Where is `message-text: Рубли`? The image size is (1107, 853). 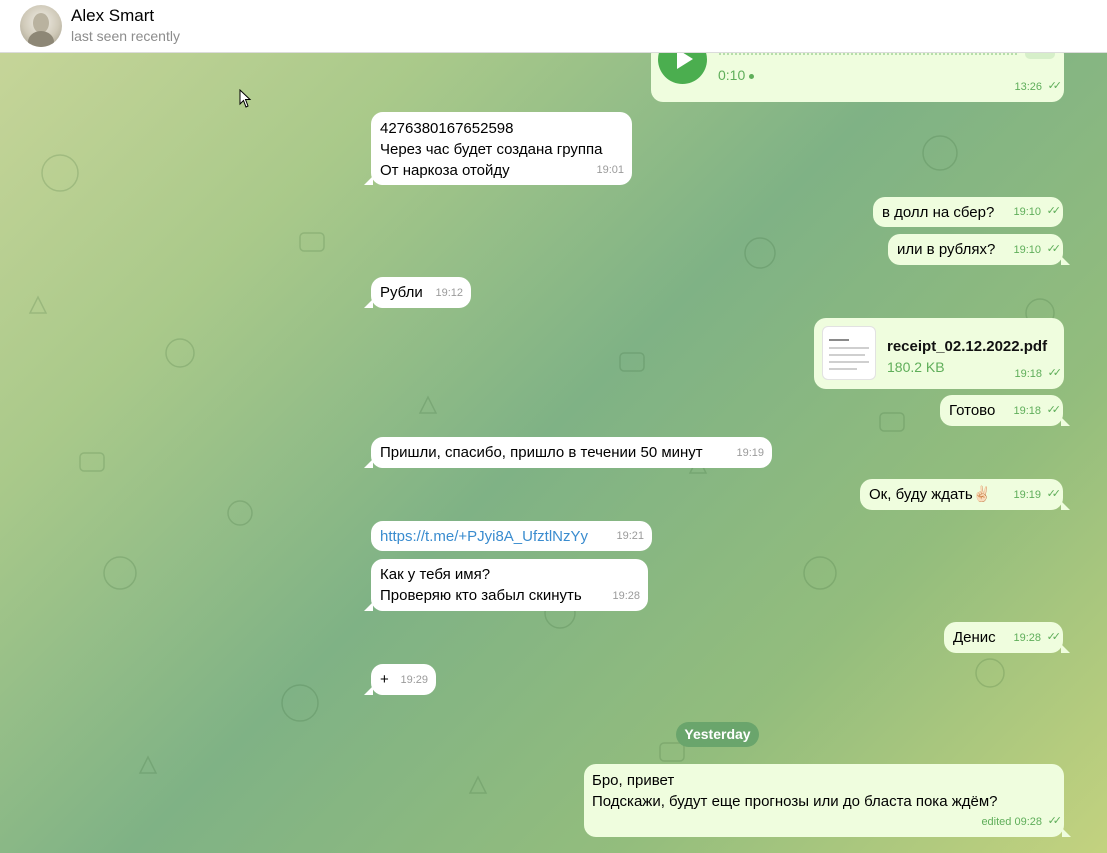 message-text: Рубли is located at coordinates (401, 292).